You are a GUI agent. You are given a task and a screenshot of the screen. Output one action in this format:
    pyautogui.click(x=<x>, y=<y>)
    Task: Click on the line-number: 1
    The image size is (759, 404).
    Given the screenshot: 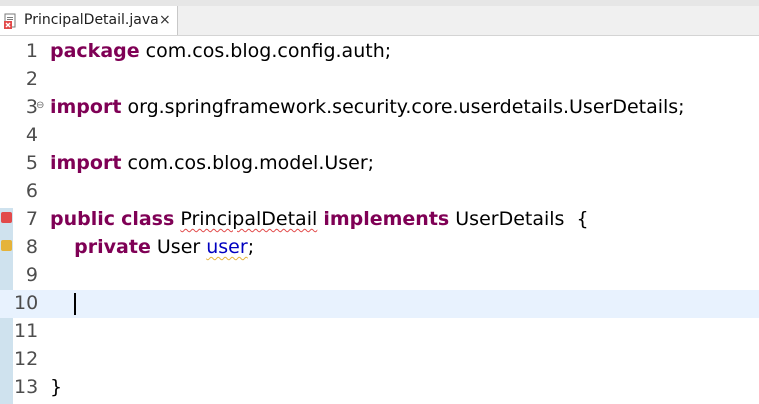 What is the action you would take?
    pyautogui.click(x=31, y=51)
    